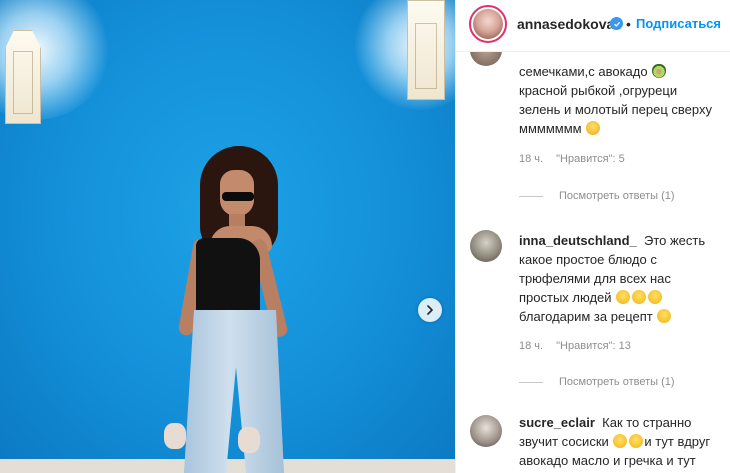 The image size is (730, 473). What do you see at coordinates (674, 240) in the screenshot?
I see `comment-line: Это жесть` at bounding box center [674, 240].